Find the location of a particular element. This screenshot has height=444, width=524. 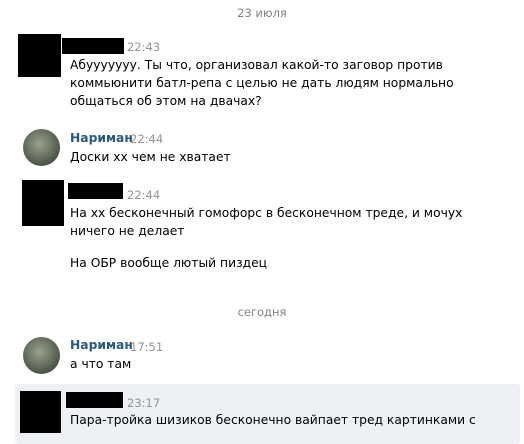

message-time: 22:43 is located at coordinates (143, 47).